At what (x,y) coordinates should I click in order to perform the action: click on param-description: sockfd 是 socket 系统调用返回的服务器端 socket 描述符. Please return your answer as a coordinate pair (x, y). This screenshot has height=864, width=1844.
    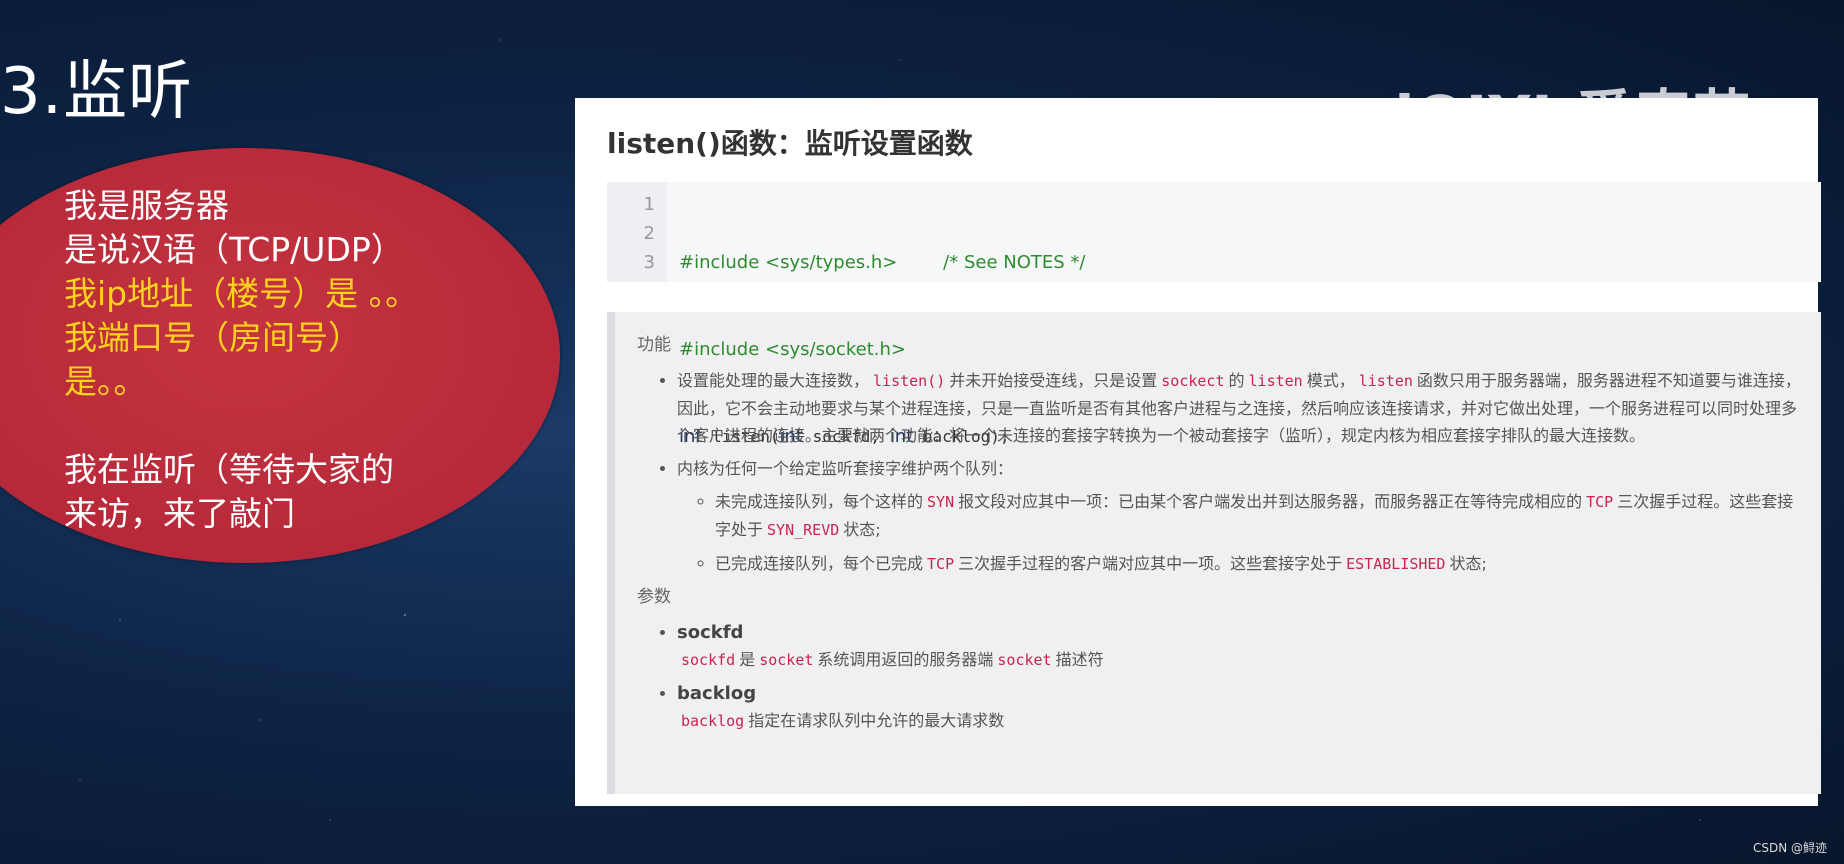
    Looking at the image, I should click on (1239, 660).